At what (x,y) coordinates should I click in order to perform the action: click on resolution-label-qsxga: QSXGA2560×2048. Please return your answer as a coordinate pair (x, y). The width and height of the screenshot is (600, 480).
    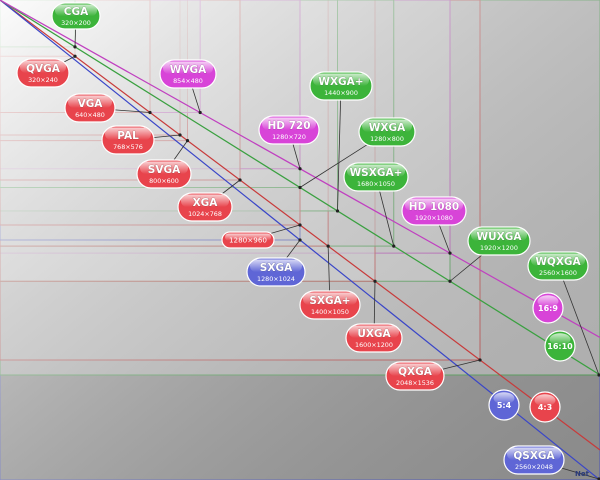
    Looking at the image, I should click on (534, 460).